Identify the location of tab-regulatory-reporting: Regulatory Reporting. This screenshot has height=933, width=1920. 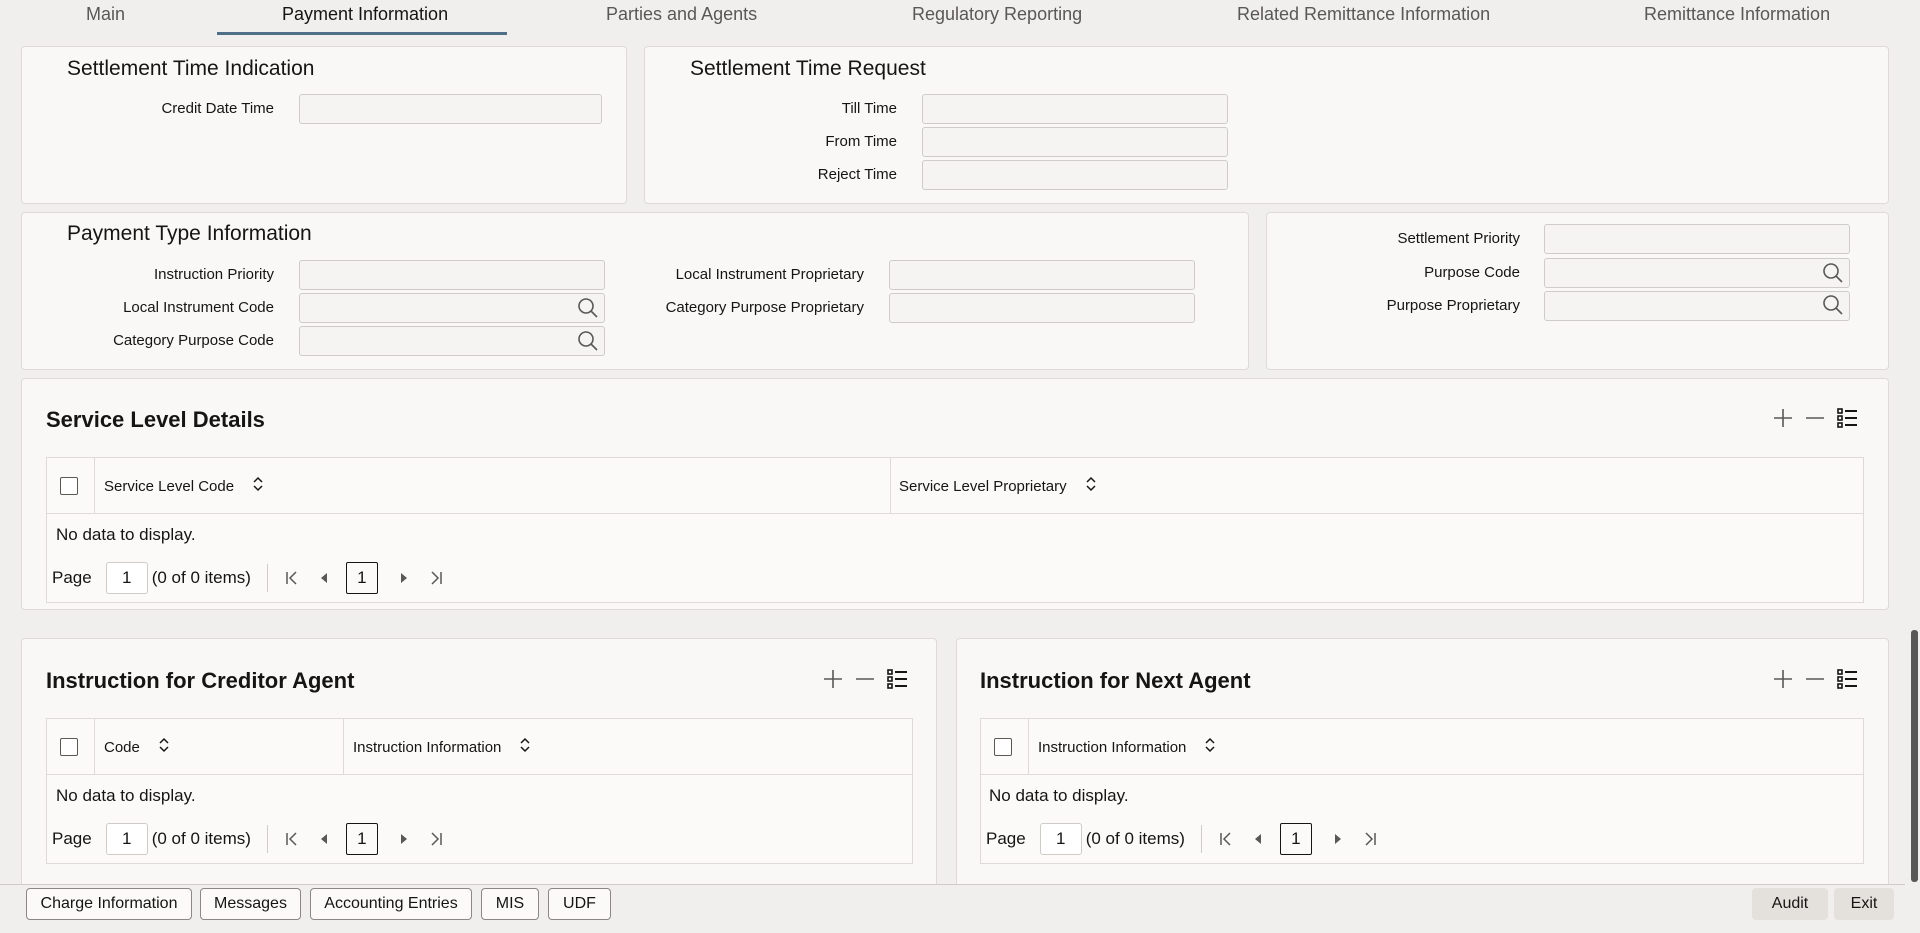
(997, 14).